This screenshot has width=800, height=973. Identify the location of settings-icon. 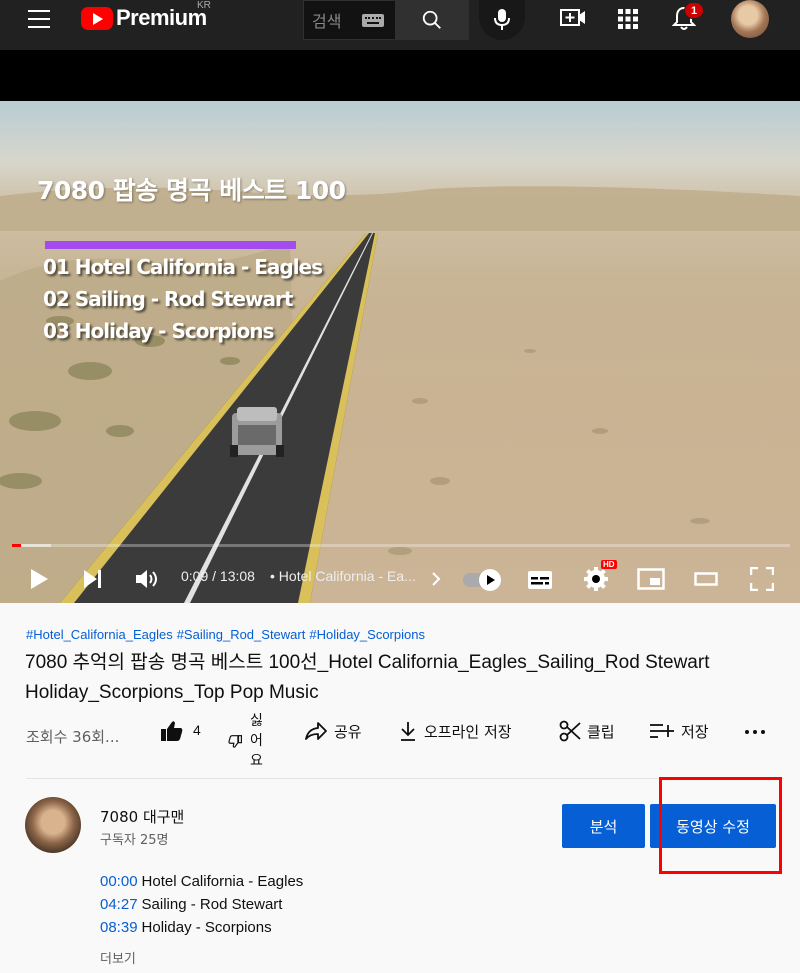
(596, 579).